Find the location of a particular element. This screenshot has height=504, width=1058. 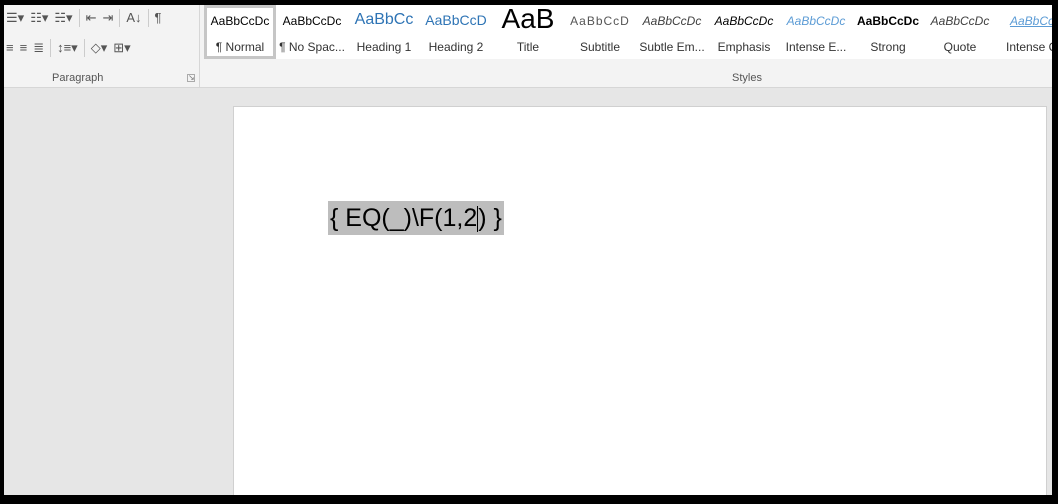

style-title: AaB Title is located at coordinates (528, 32).